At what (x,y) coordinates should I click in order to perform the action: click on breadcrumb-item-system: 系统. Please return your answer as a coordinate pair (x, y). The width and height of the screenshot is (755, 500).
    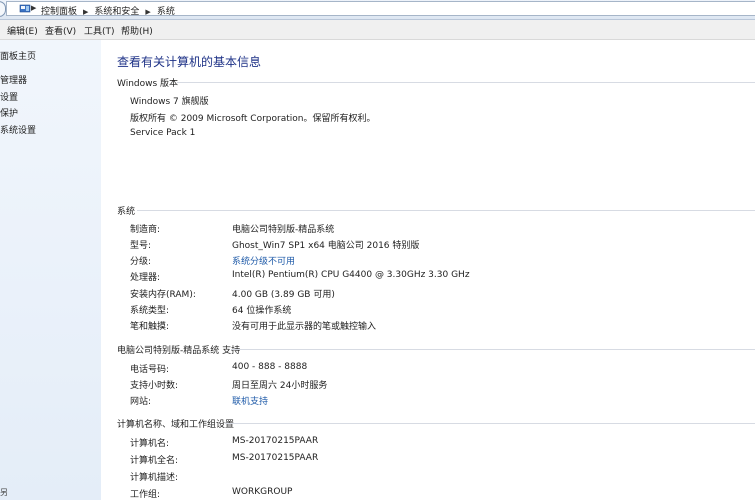
    Looking at the image, I should click on (166, 10).